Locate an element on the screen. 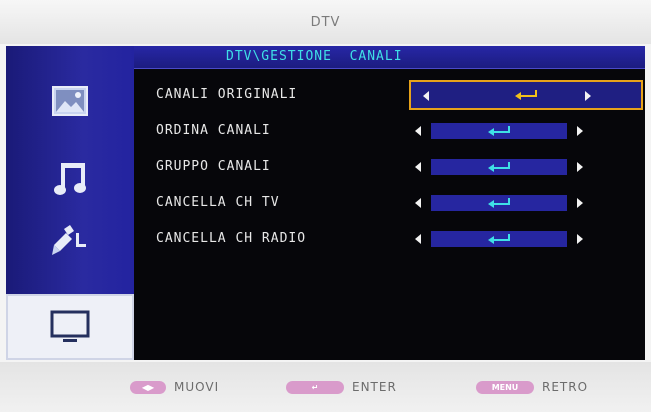 This screenshot has height=412, width=651. hint-move-label: MUOVI is located at coordinates (197, 387).